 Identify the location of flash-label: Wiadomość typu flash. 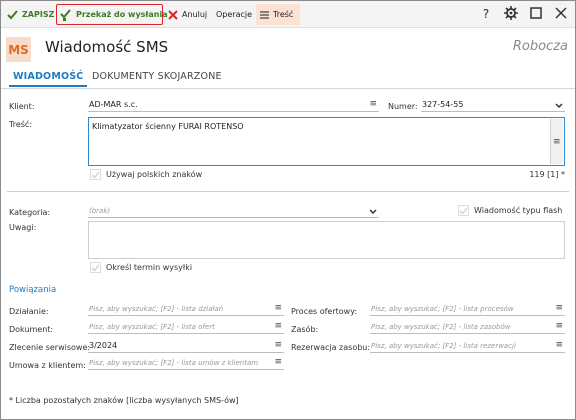
(518, 210).